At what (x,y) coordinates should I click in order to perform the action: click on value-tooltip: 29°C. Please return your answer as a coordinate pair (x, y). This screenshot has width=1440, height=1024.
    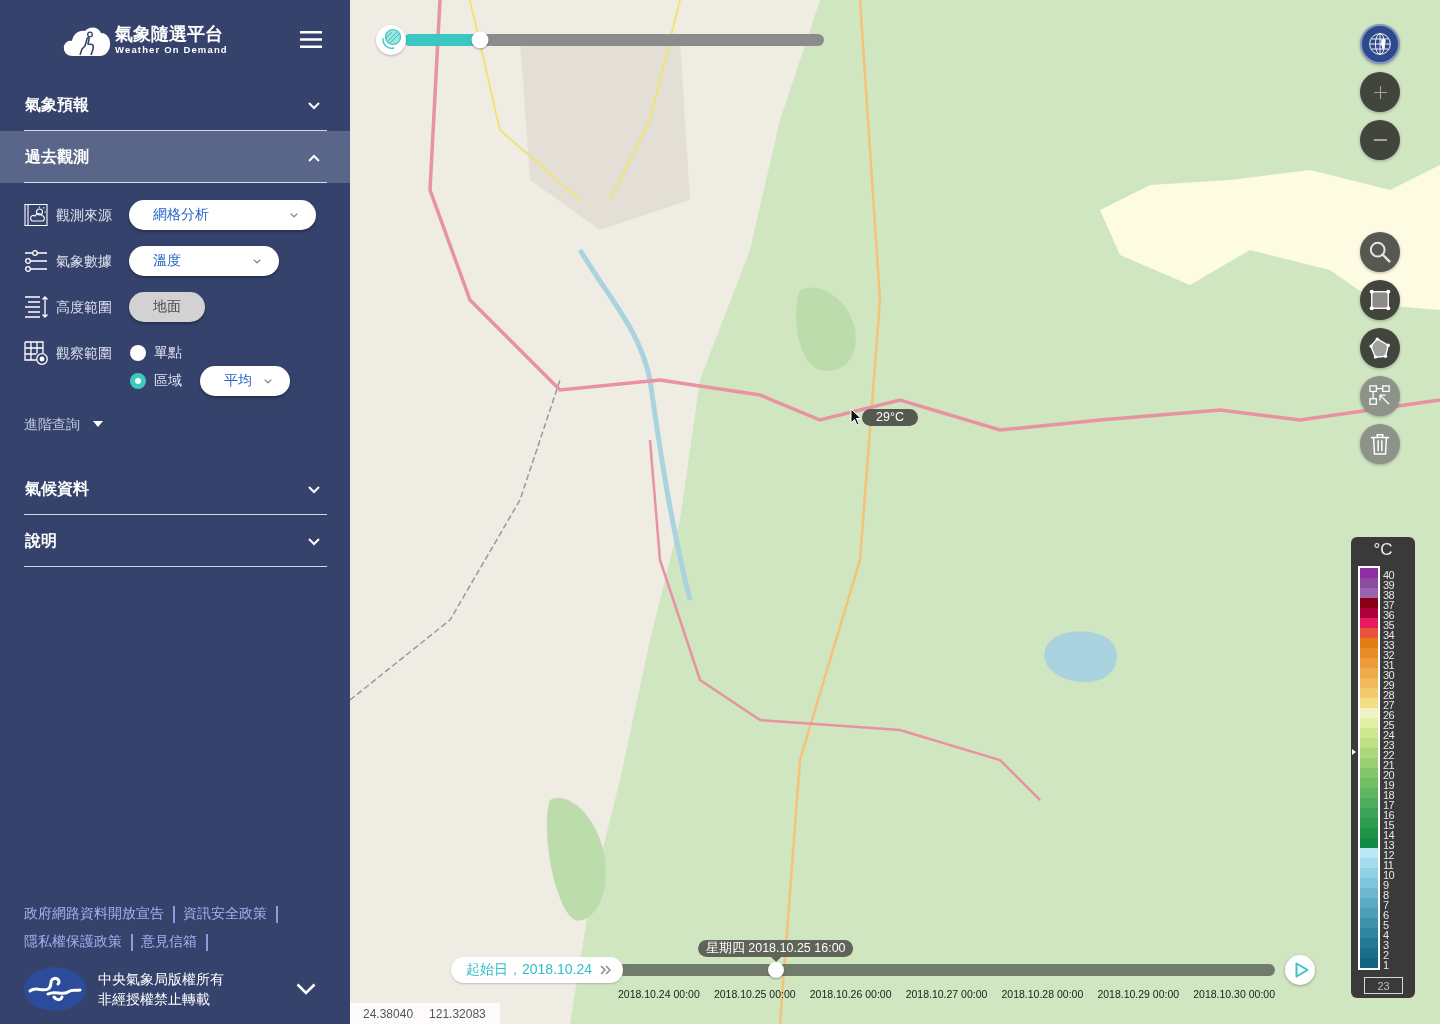
    Looking at the image, I should click on (890, 417).